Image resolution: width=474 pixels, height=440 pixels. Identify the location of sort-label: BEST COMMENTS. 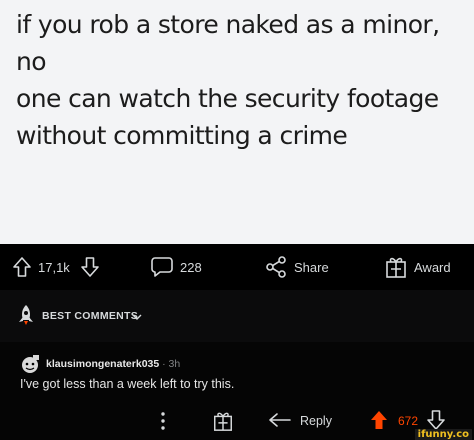
(90, 316).